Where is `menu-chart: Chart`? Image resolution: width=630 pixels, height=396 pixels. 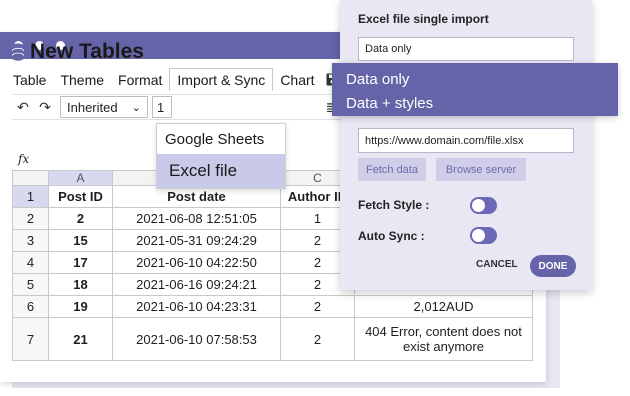 menu-chart: Chart is located at coordinates (297, 80).